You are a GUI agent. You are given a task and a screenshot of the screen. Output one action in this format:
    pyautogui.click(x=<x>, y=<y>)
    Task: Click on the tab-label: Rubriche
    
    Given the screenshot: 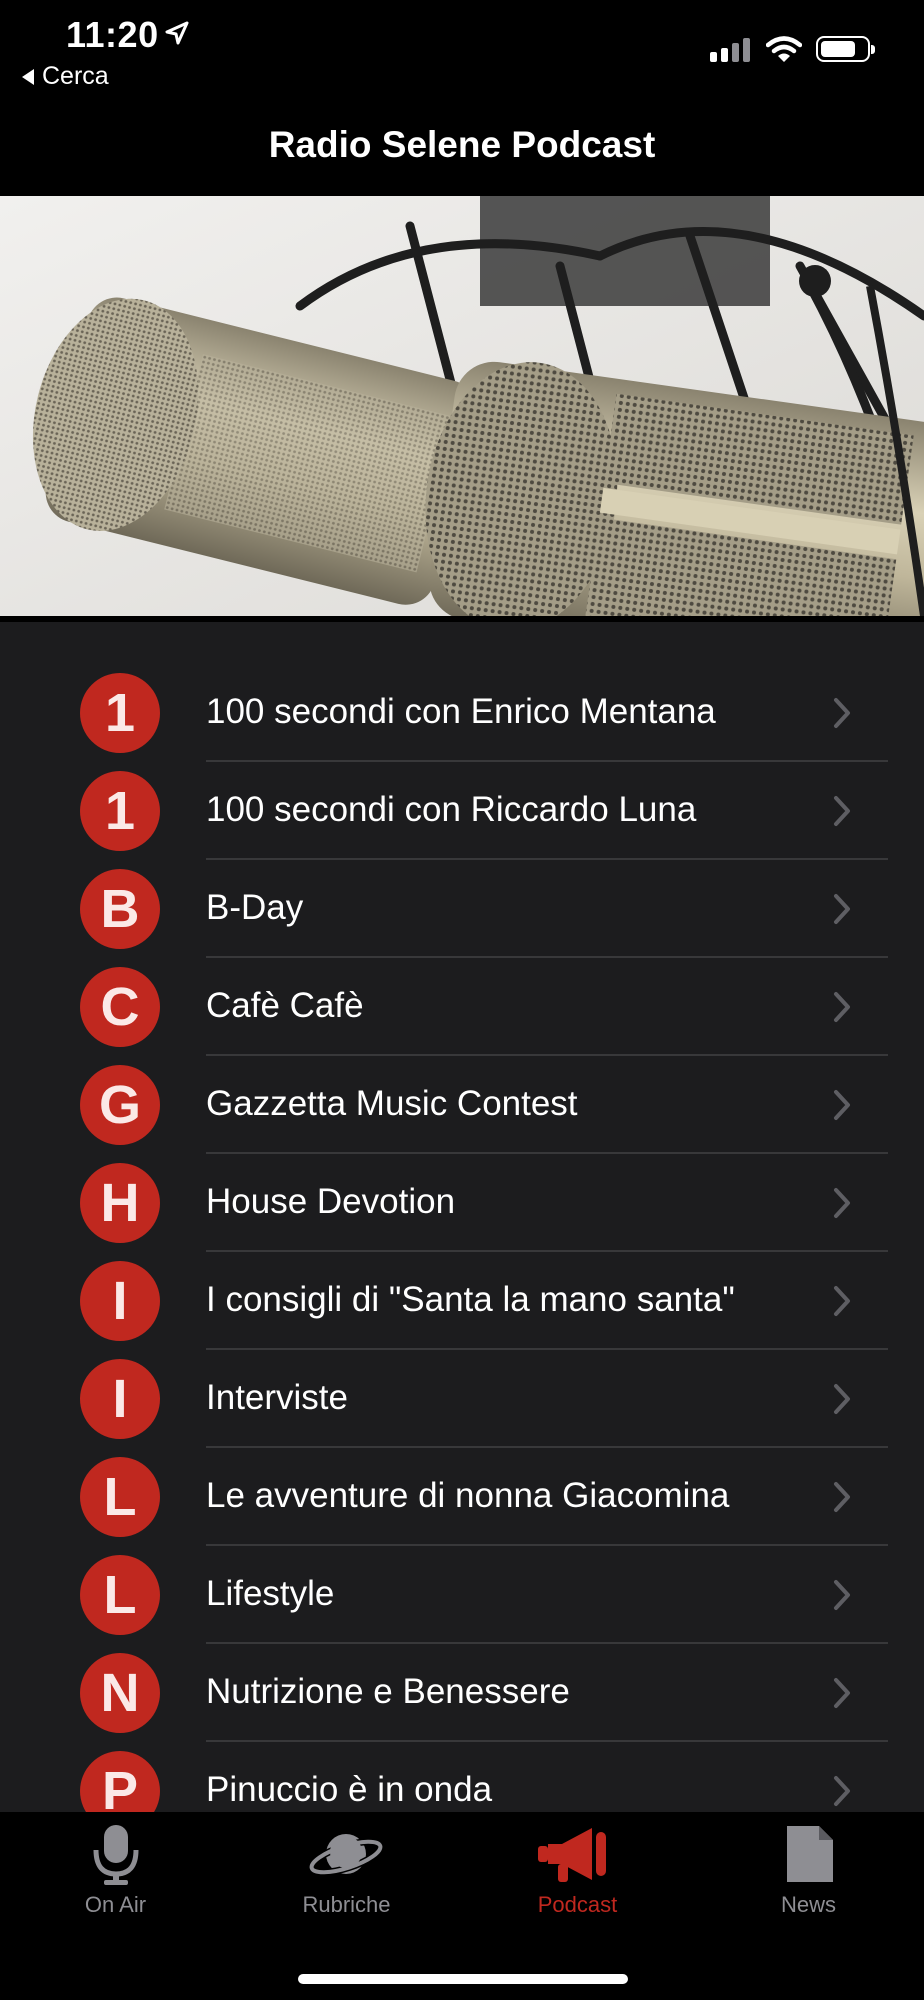 What is the action you would take?
    pyautogui.click(x=346, y=1904)
    